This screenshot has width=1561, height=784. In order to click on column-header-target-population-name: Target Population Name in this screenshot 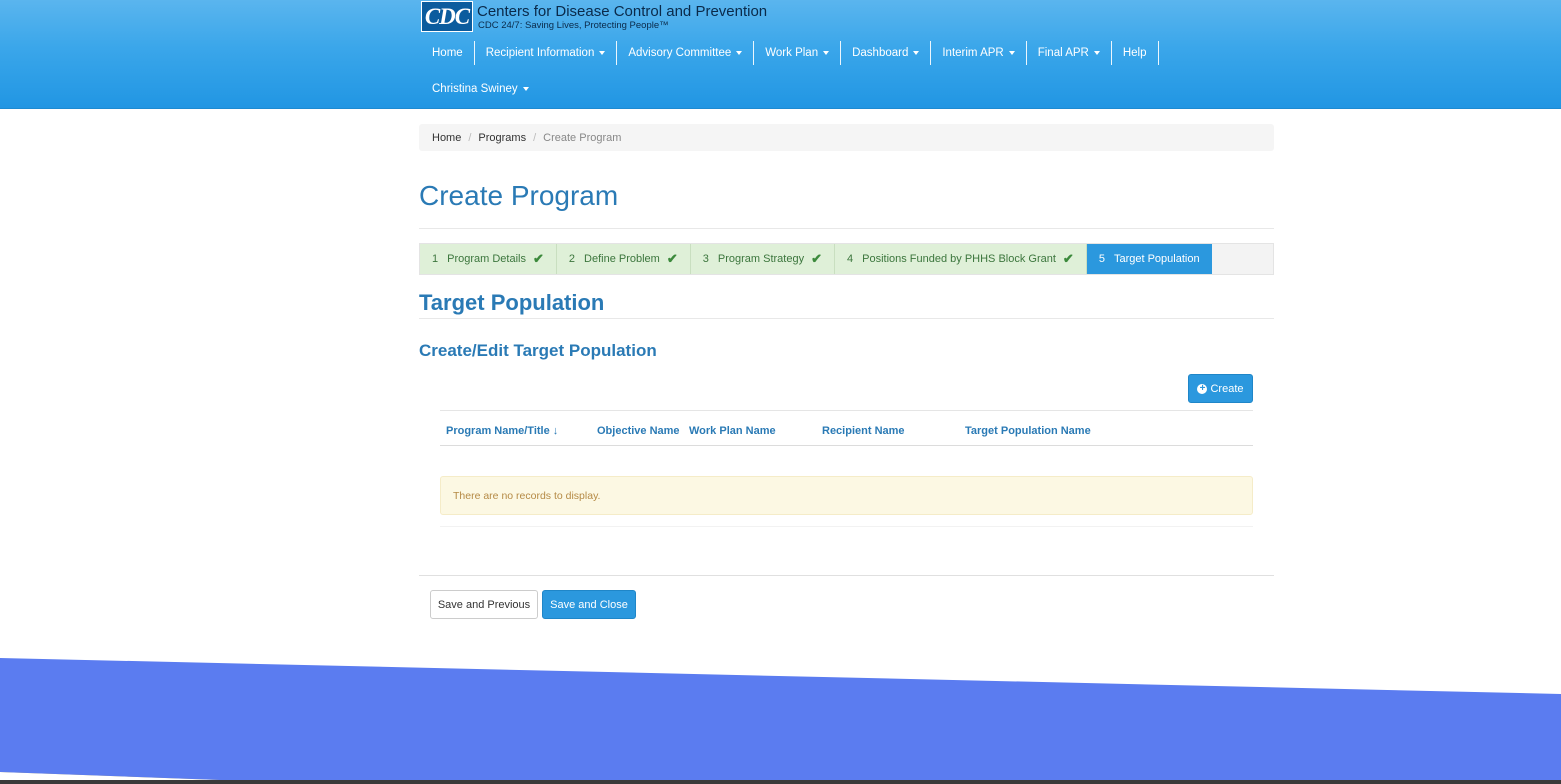, I will do `click(1028, 431)`.